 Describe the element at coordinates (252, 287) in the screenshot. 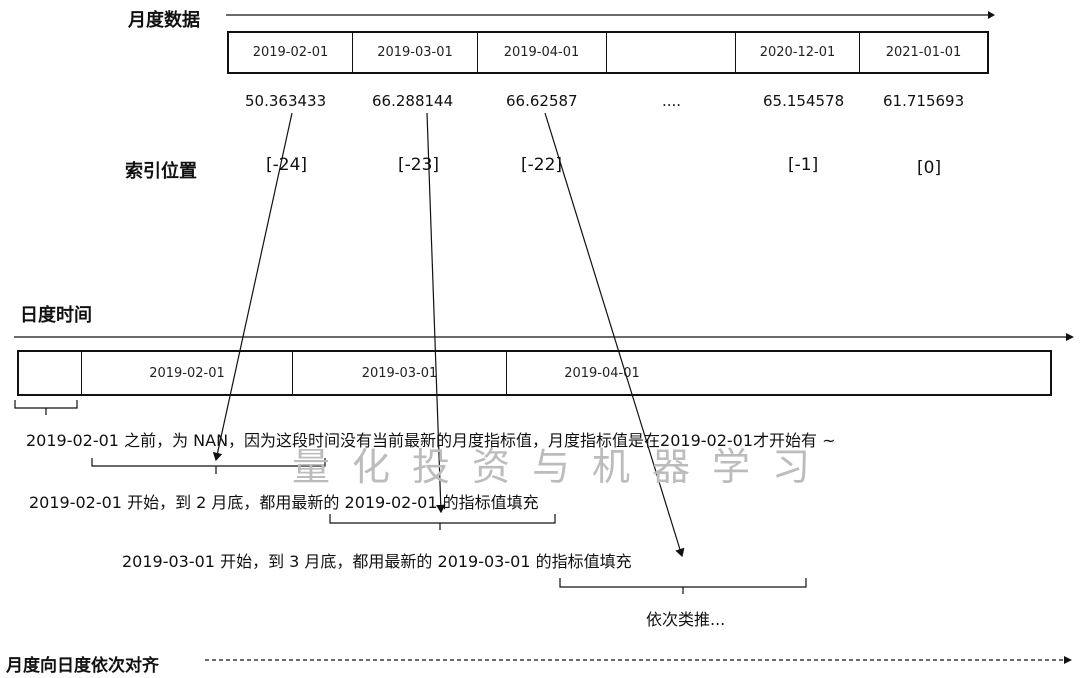

I see `mapping-arrow` at that location.